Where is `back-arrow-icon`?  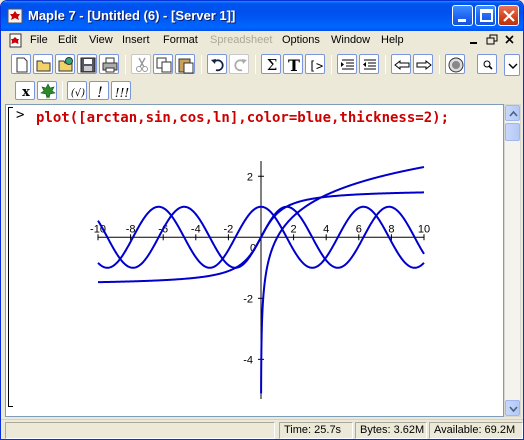 back-arrow-icon is located at coordinates (402, 65).